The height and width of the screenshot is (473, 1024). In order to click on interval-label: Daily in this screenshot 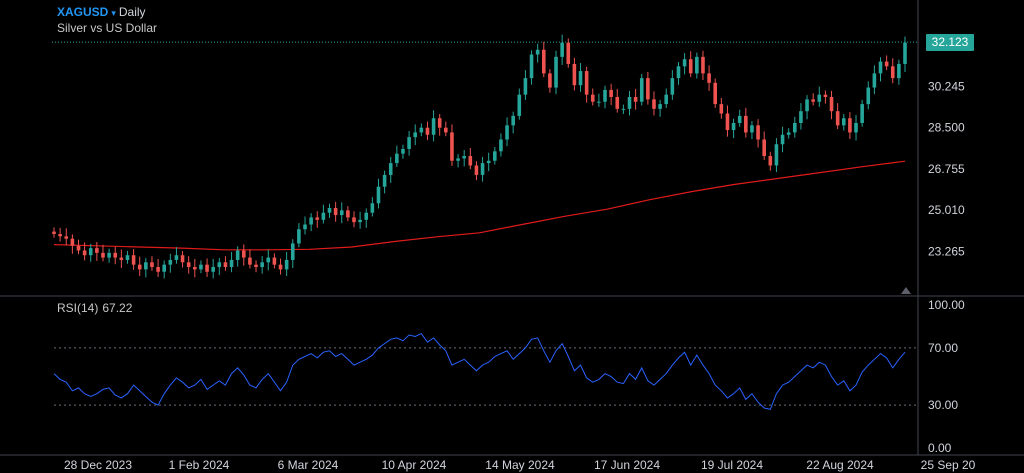, I will do `click(132, 12)`.